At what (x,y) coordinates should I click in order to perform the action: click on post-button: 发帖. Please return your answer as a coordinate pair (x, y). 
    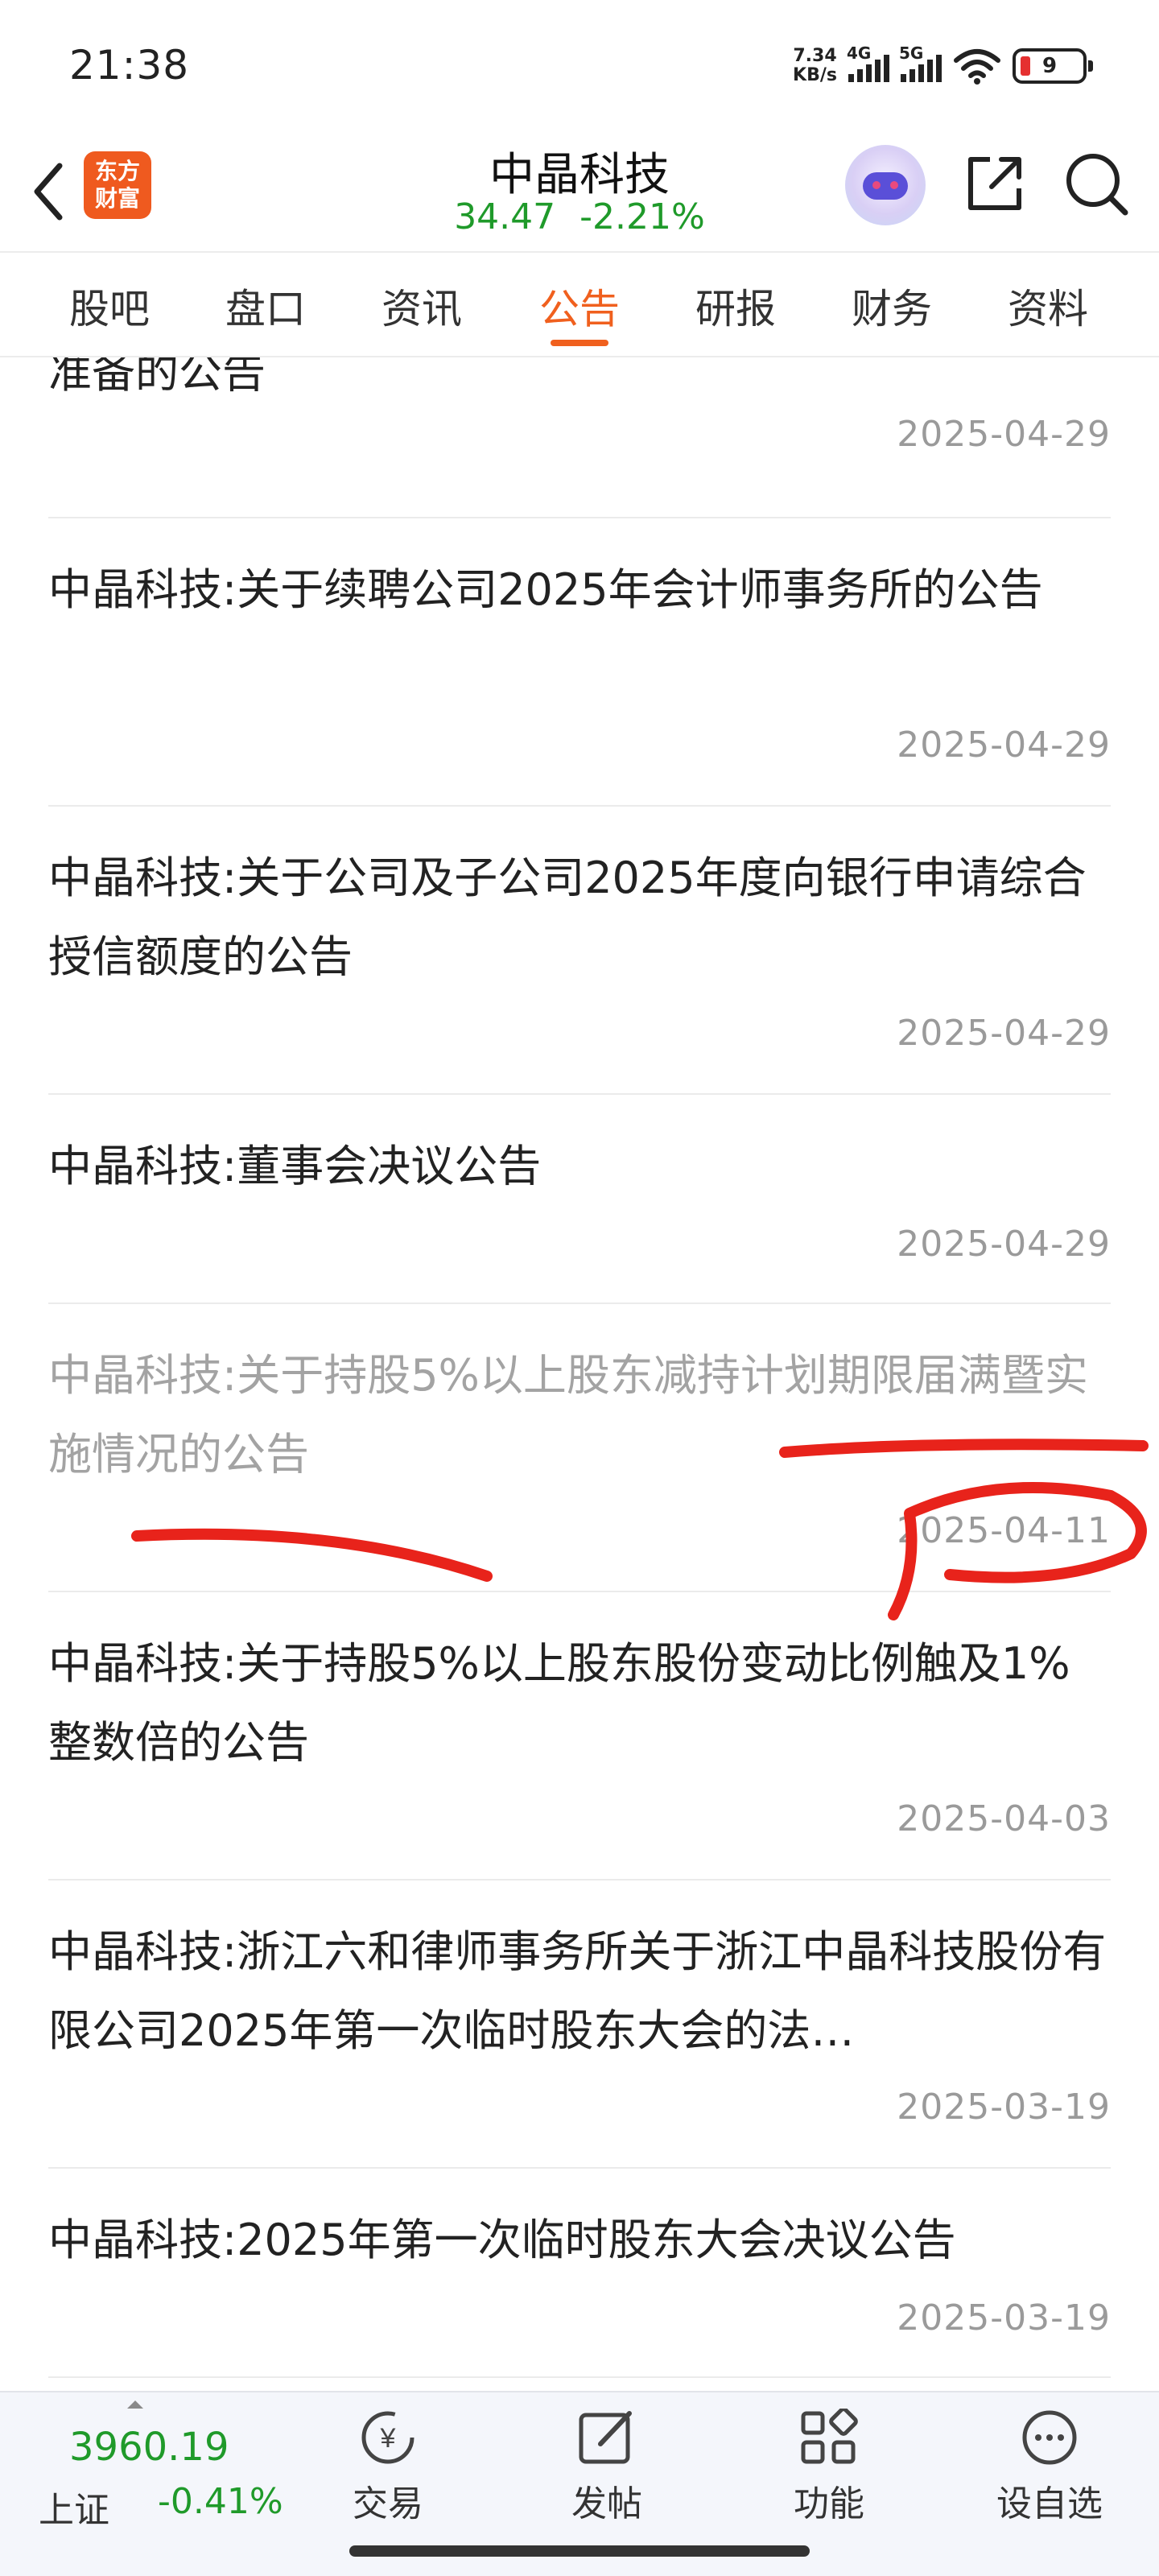
    Looking at the image, I should click on (606, 2467).